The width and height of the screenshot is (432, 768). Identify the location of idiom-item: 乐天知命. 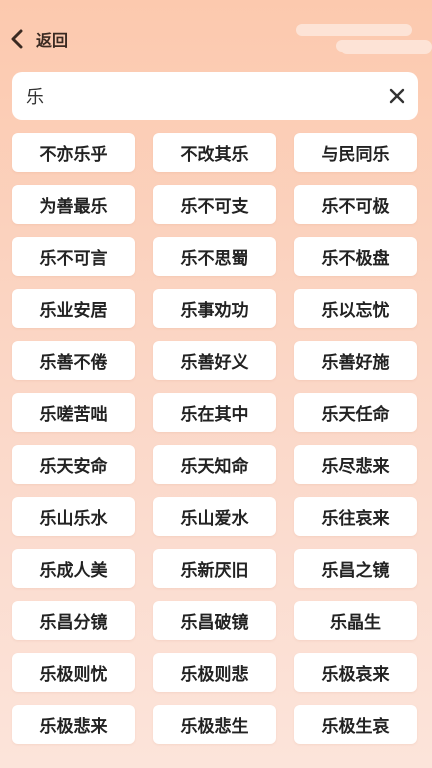
(214, 464).